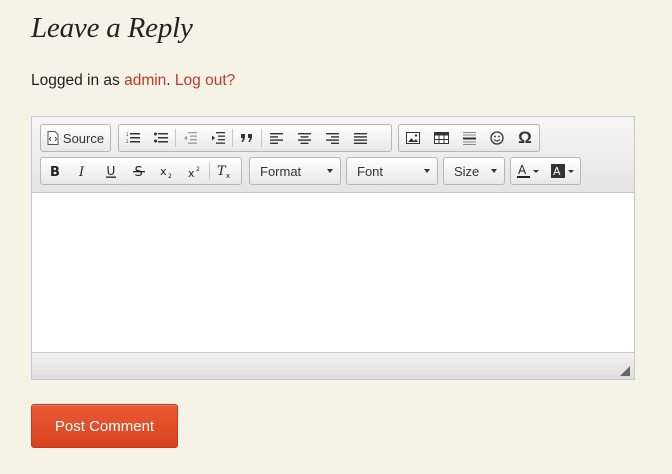 The image size is (672, 474). Describe the element at coordinates (127, 134) in the screenshot. I see `svg-text: 1` at that location.